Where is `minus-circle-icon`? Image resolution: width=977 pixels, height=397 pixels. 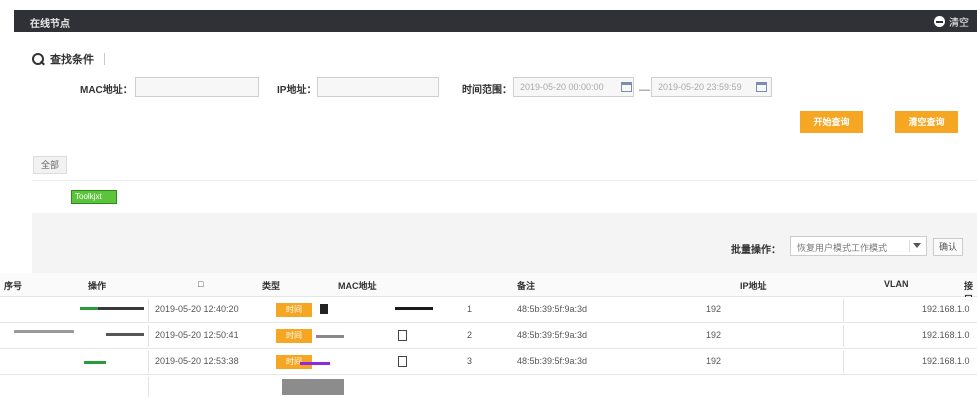 minus-circle-icon is located at coordinates (939, 21).